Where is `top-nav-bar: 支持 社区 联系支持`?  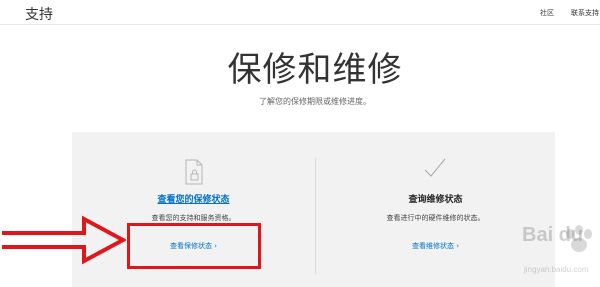
top-nav-bar: 支持 社区 联系支持 is located at coordinates (300, 12).